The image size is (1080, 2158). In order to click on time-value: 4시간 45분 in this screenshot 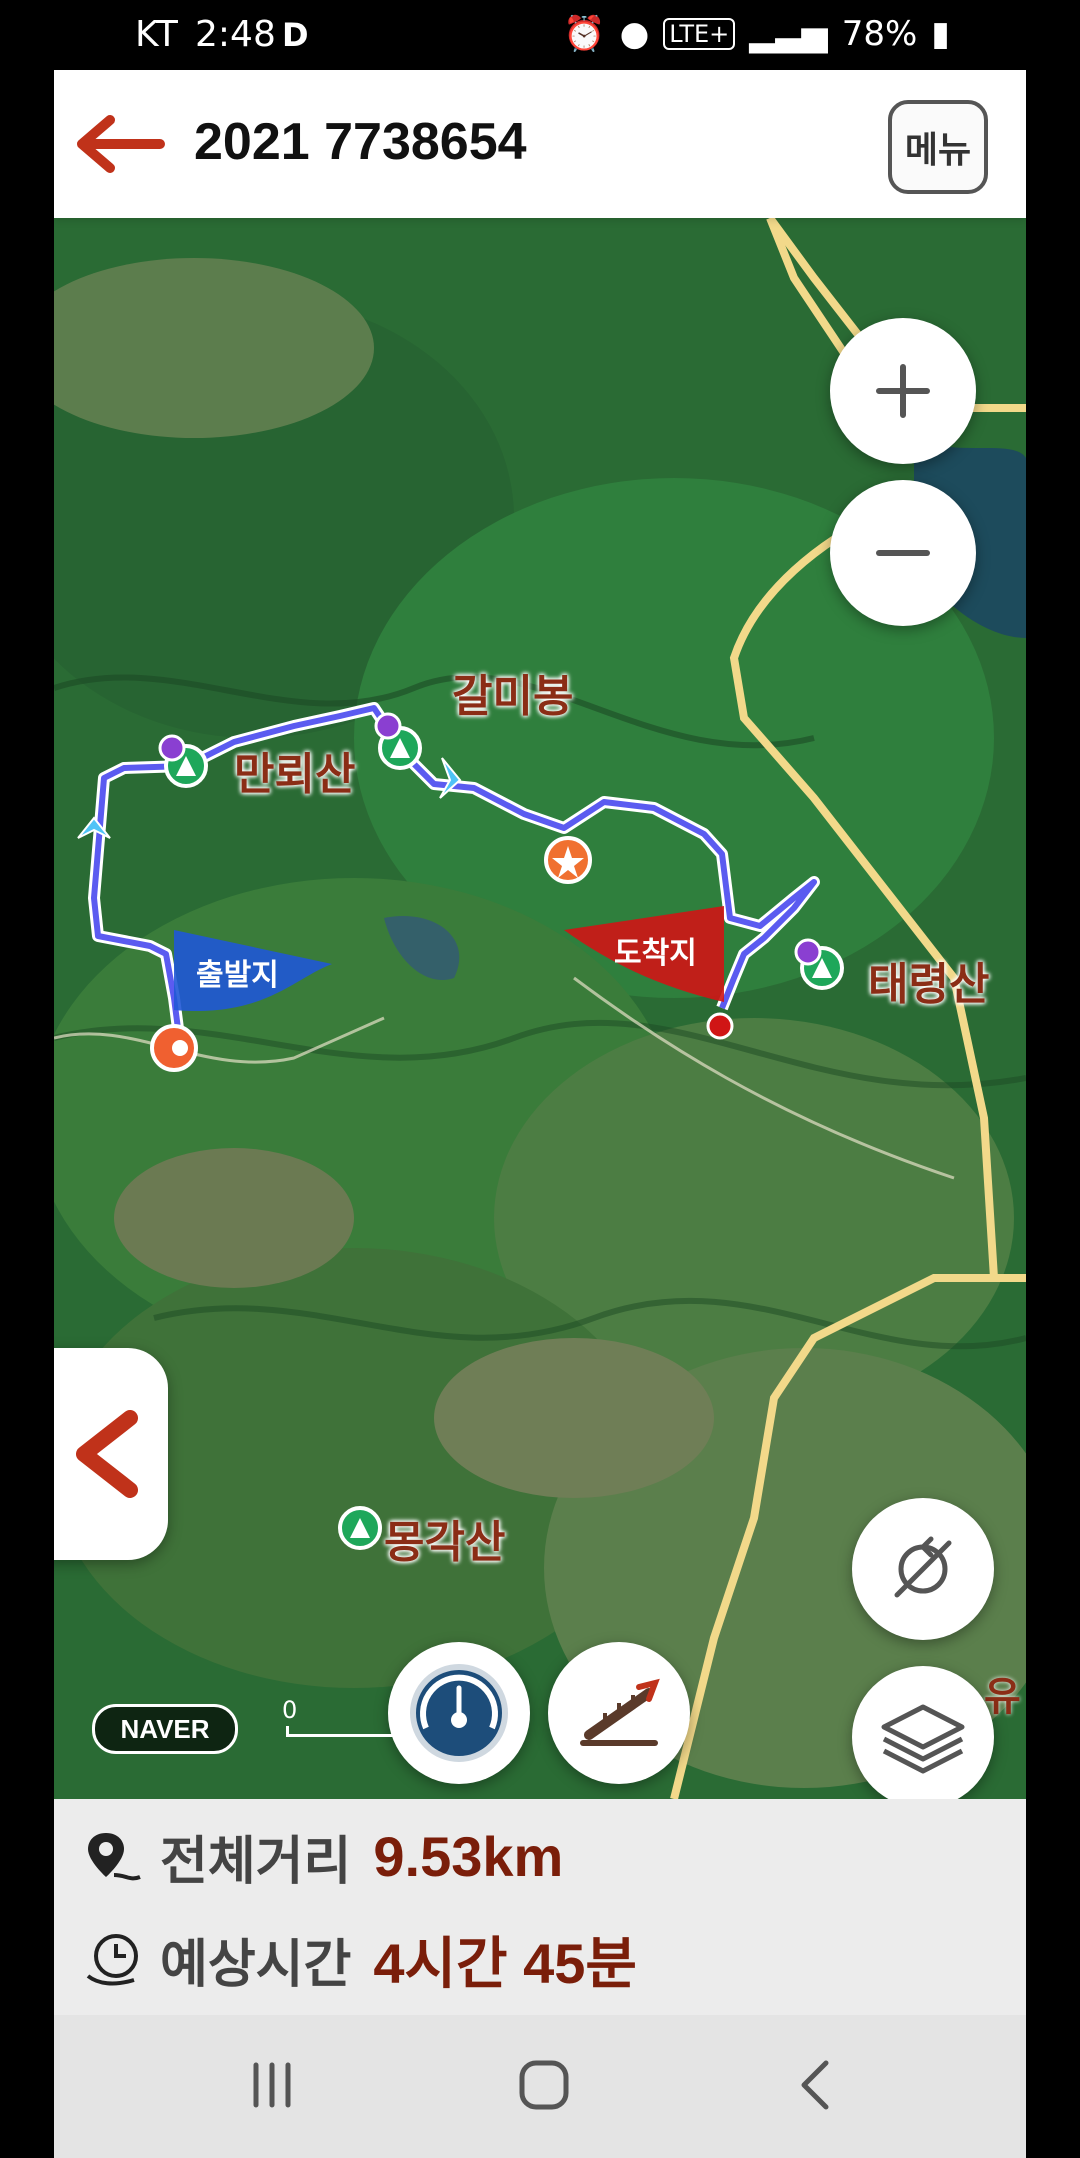, I will do `click(505, 1963)`.